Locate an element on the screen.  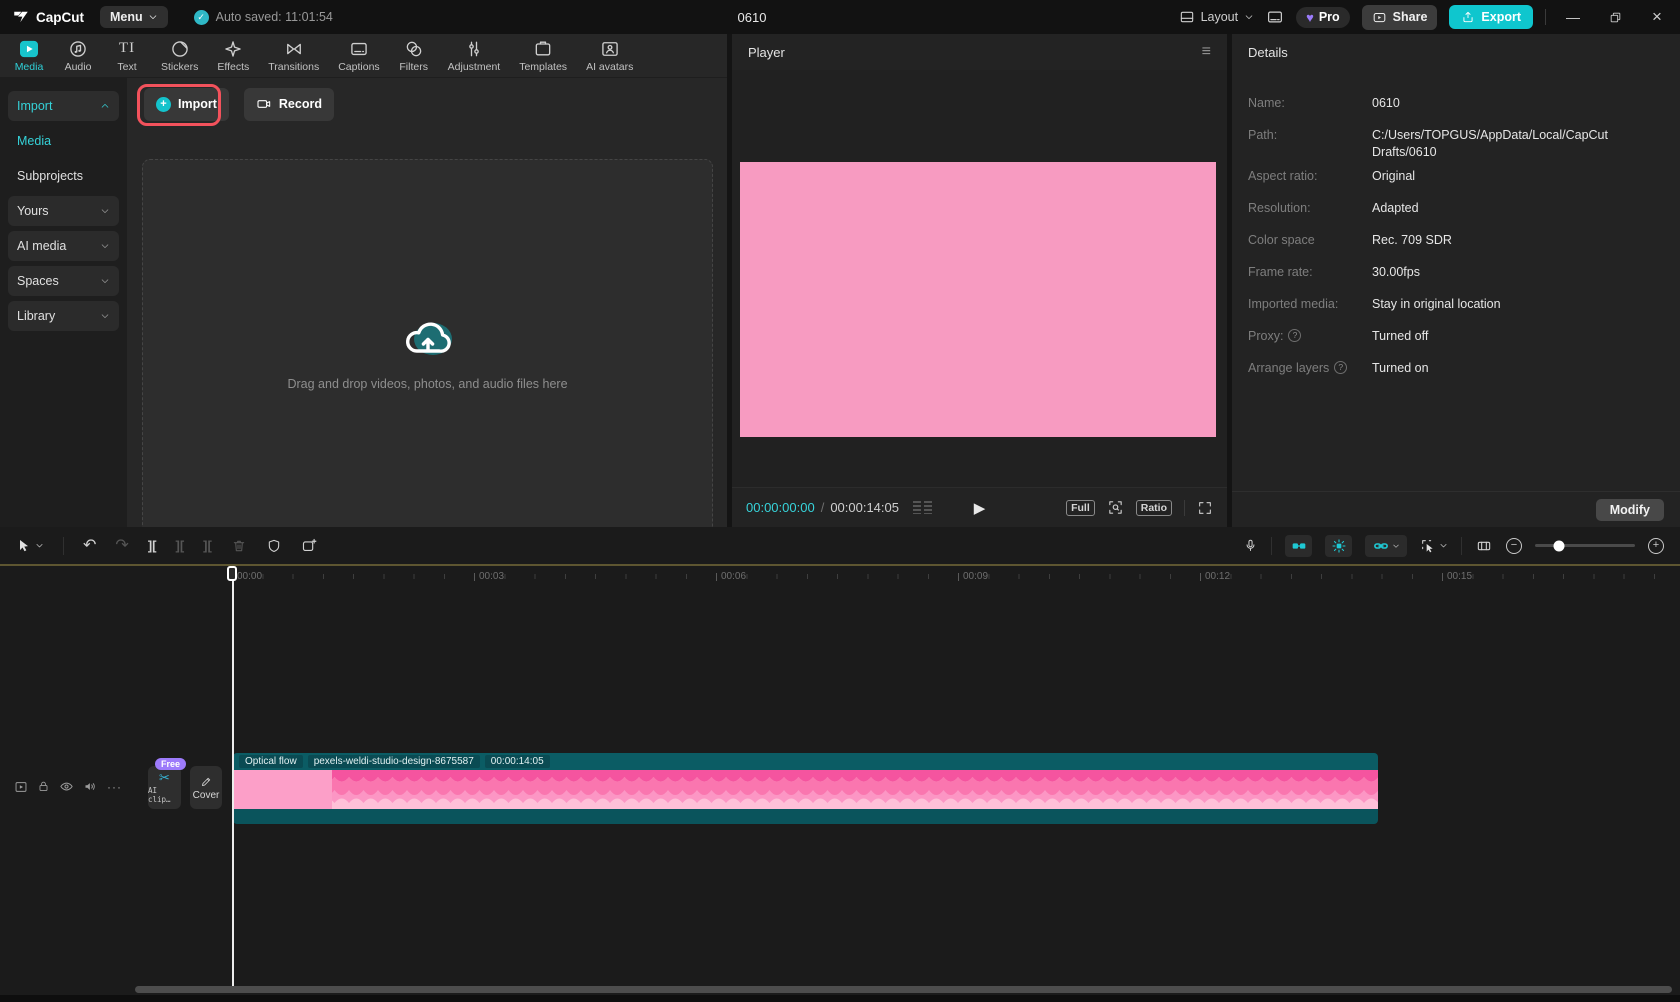
delete-right-button: ][ is located at coordinates (207, 545).